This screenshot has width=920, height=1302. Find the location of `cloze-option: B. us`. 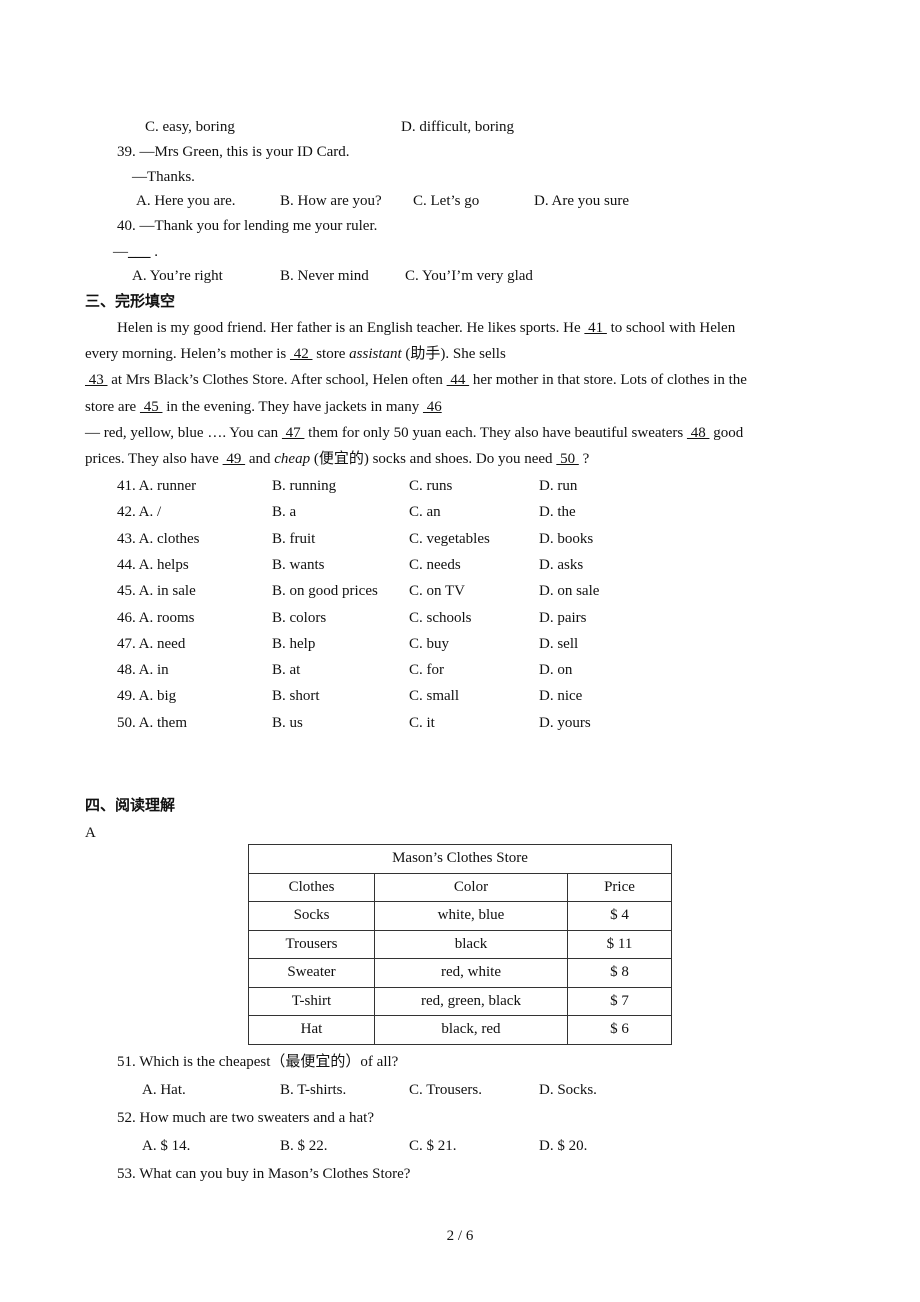

cloze-option: B. us is located at coordinates (287, 722).